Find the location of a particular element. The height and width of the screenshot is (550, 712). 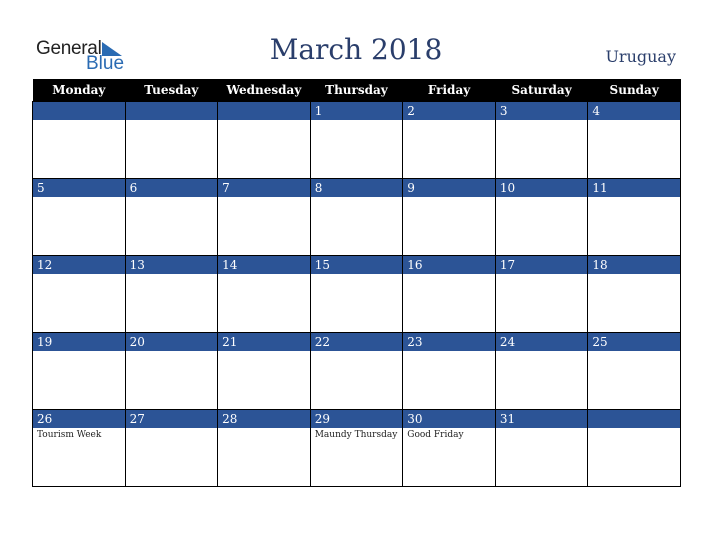

day-cell: 9 is located at coordinates (449, 217).